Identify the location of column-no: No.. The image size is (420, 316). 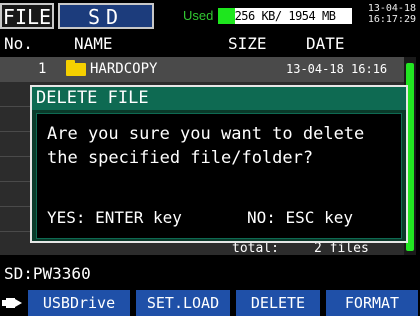
(18, 43).